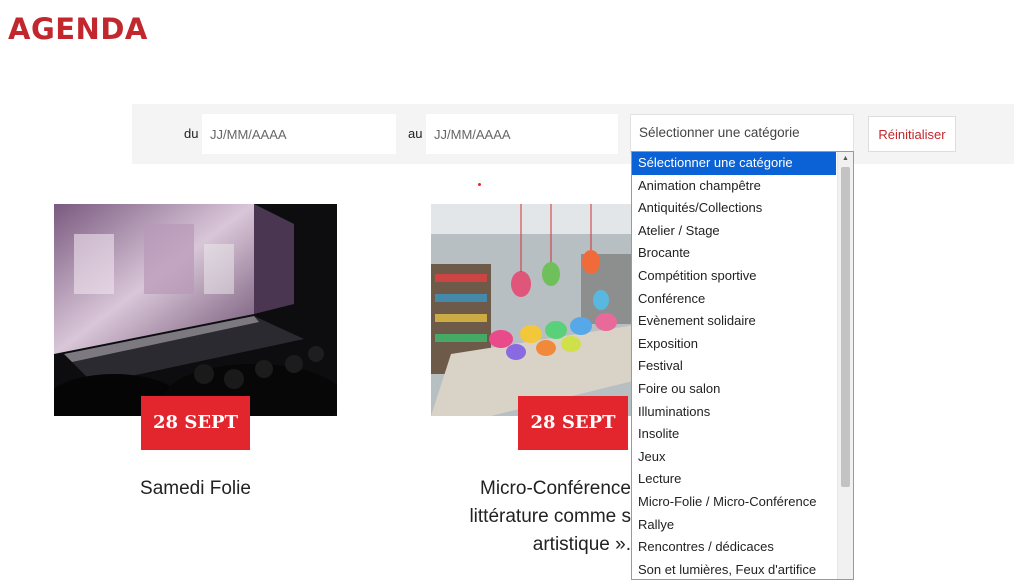  Describe the element at coordinates (479, 184) in the screenshot. I see `loading-dot` at that location.